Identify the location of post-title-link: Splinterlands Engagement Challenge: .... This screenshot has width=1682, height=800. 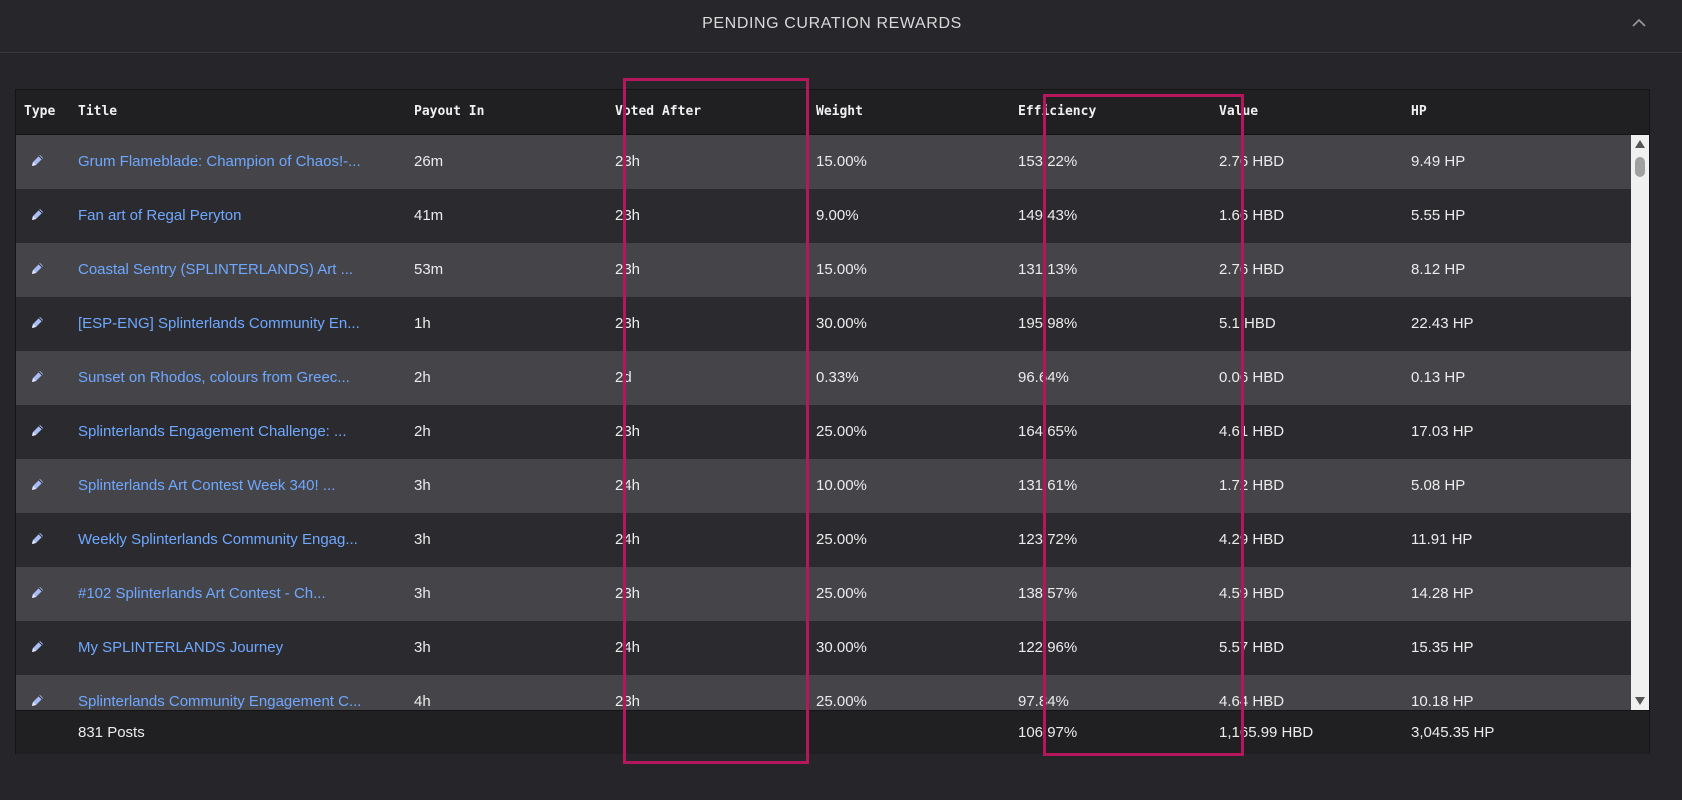
(212, 431).